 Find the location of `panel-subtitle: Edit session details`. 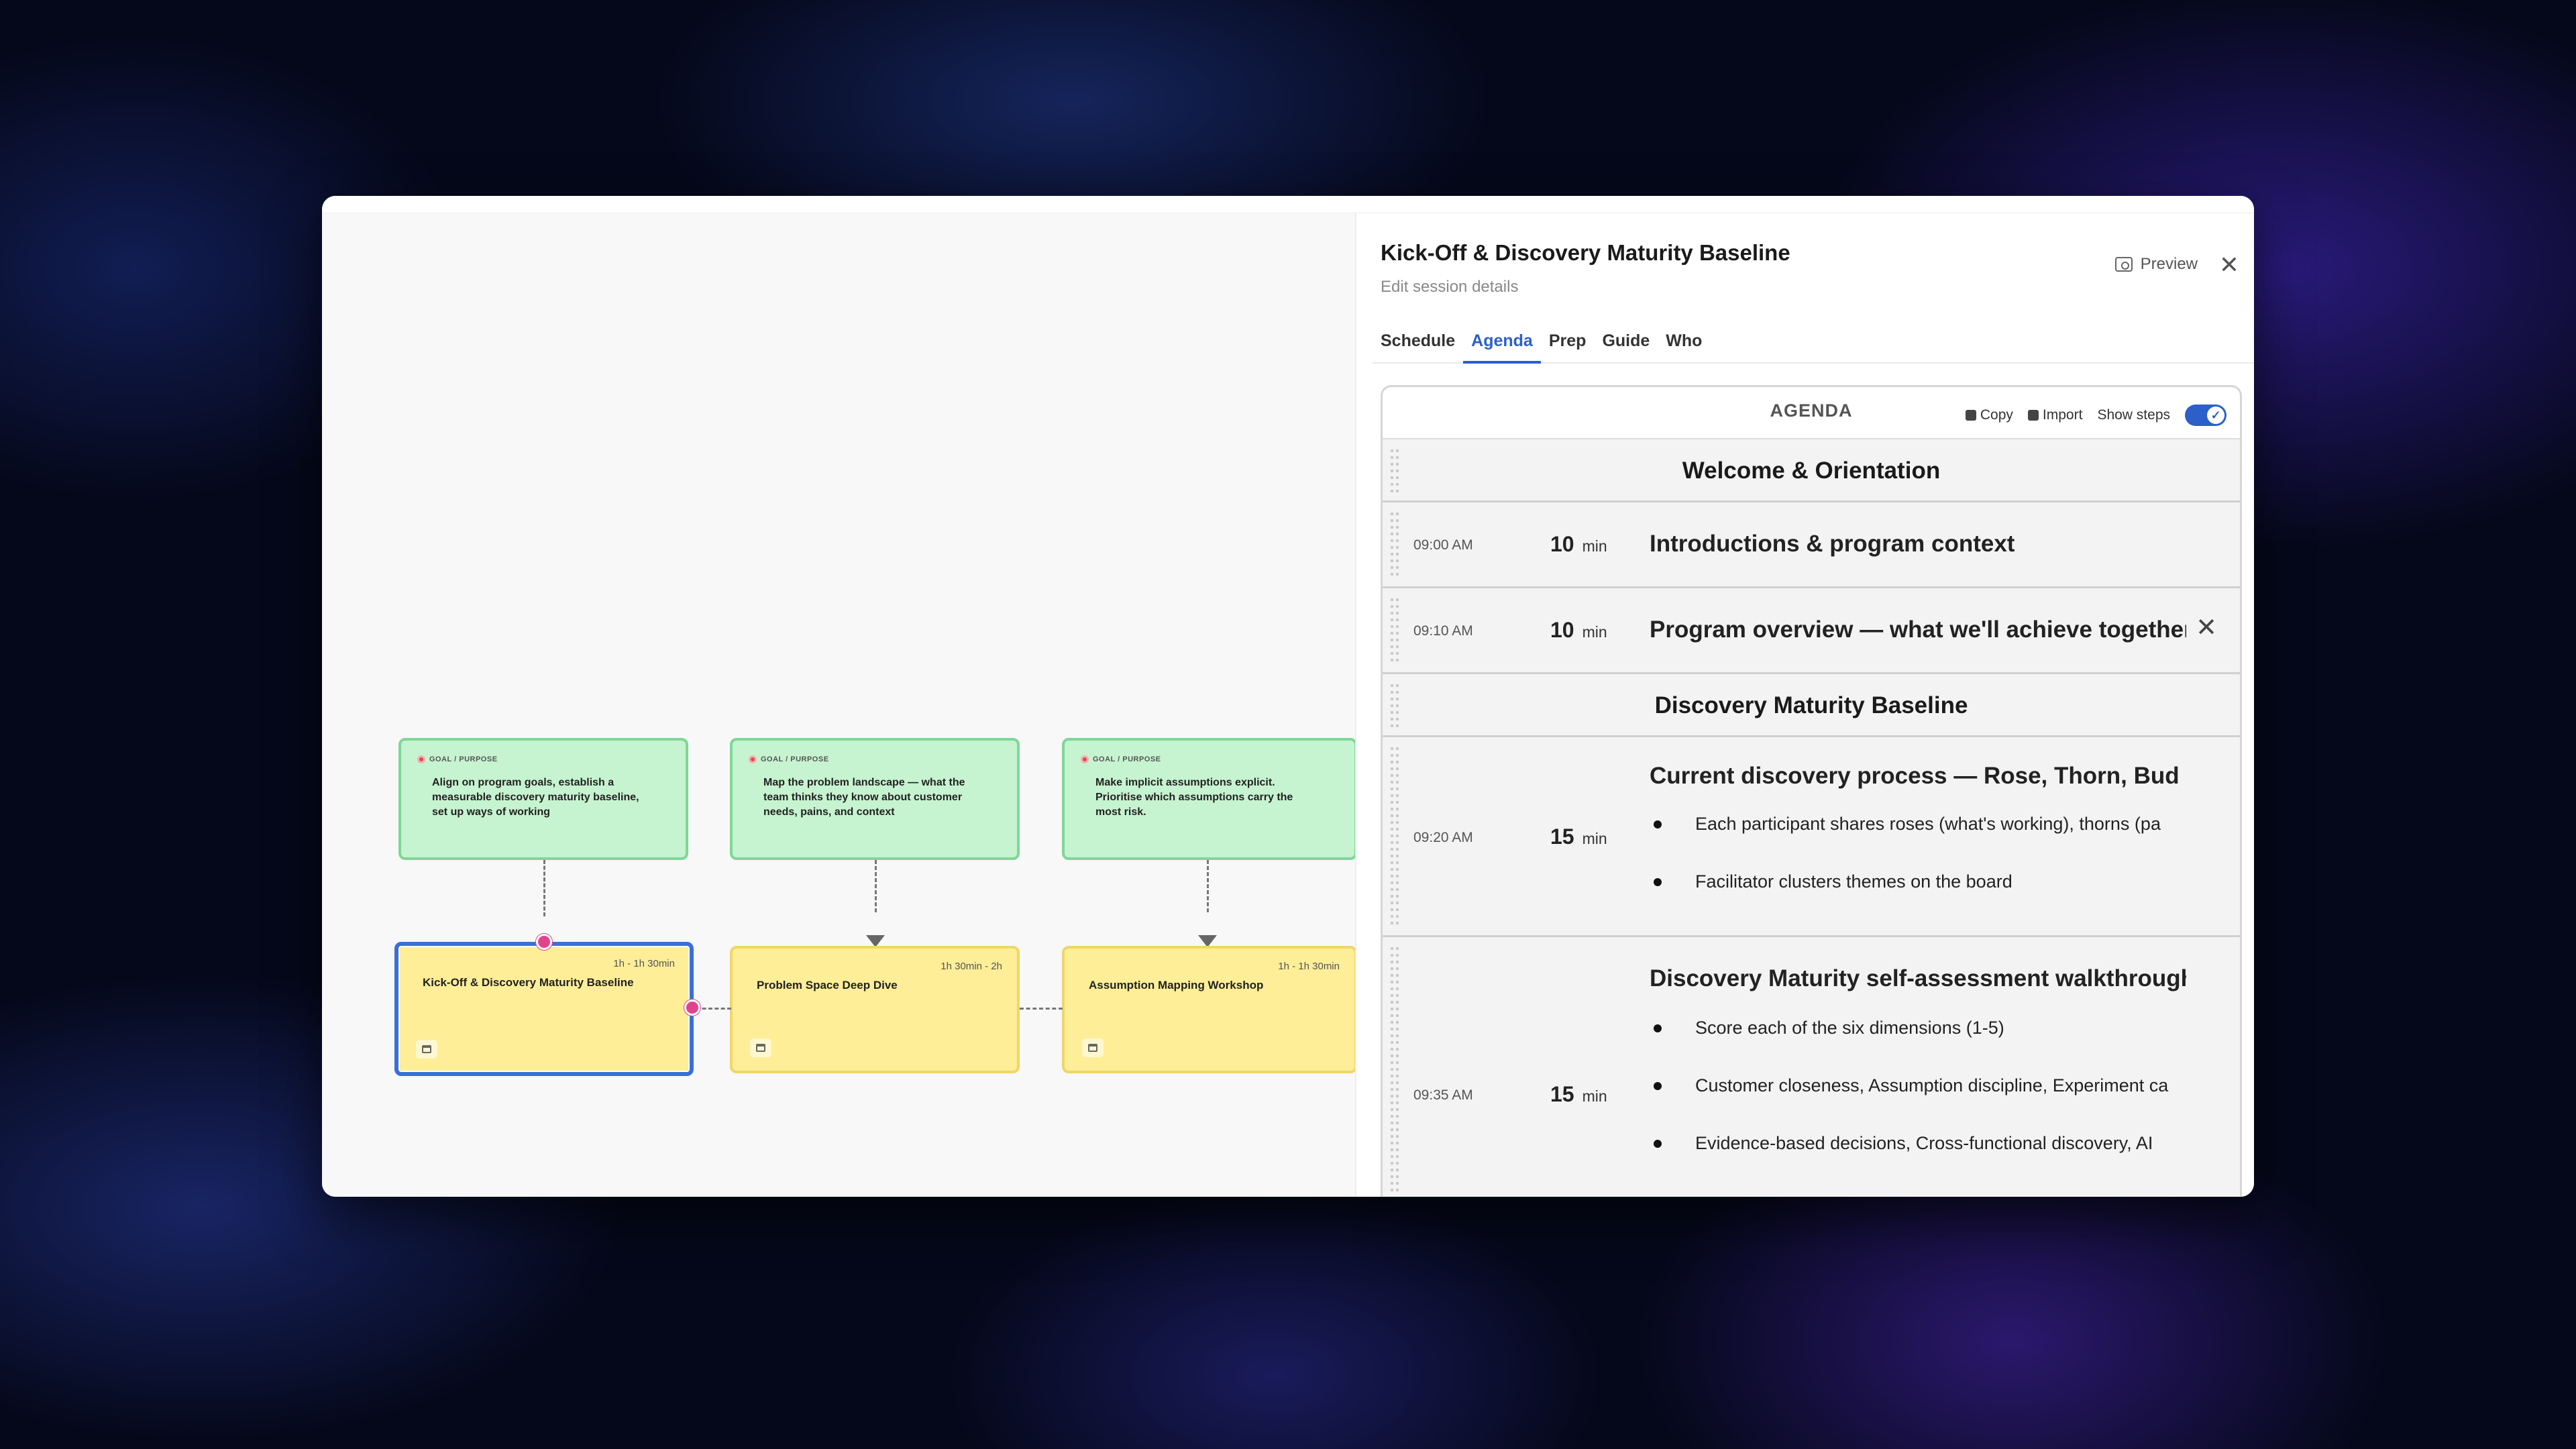

panel-subtitle: Edit session details is located at coordinates (1450, 287).